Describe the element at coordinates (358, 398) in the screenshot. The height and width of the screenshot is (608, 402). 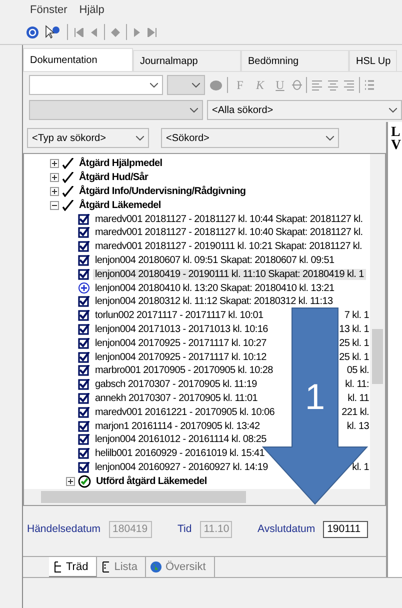
I see `tree-item-fragment: kl. 11` at that location.